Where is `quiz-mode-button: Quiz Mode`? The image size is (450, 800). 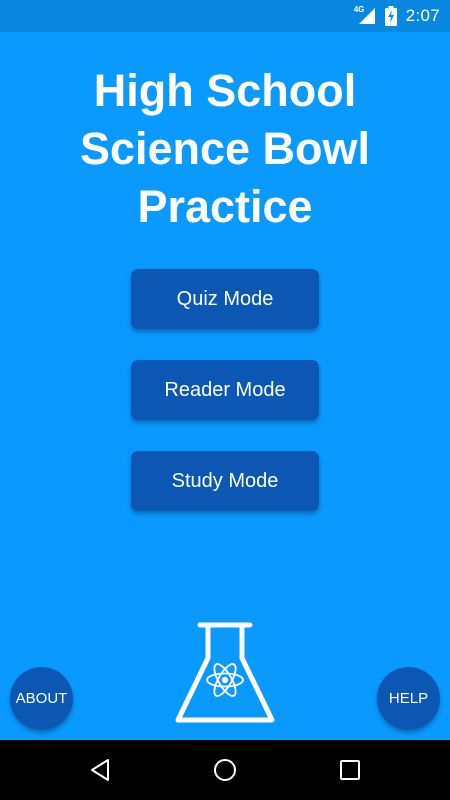 quiz-mode-button: Quiz Mode is located at coordinates (225, 299).